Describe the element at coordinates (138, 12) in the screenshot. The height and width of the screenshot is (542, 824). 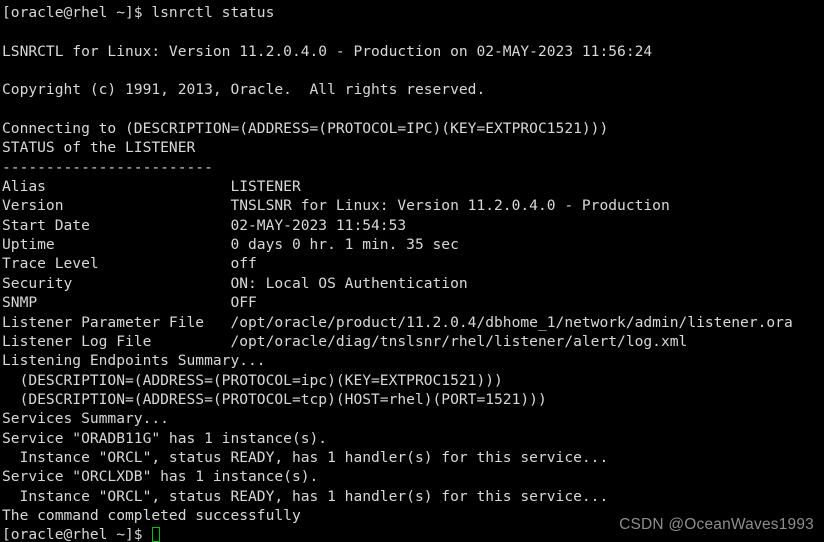
I see `terminal-line-command-prompt: [oracle@rhel ~]$ lsnrctl status` at that location.